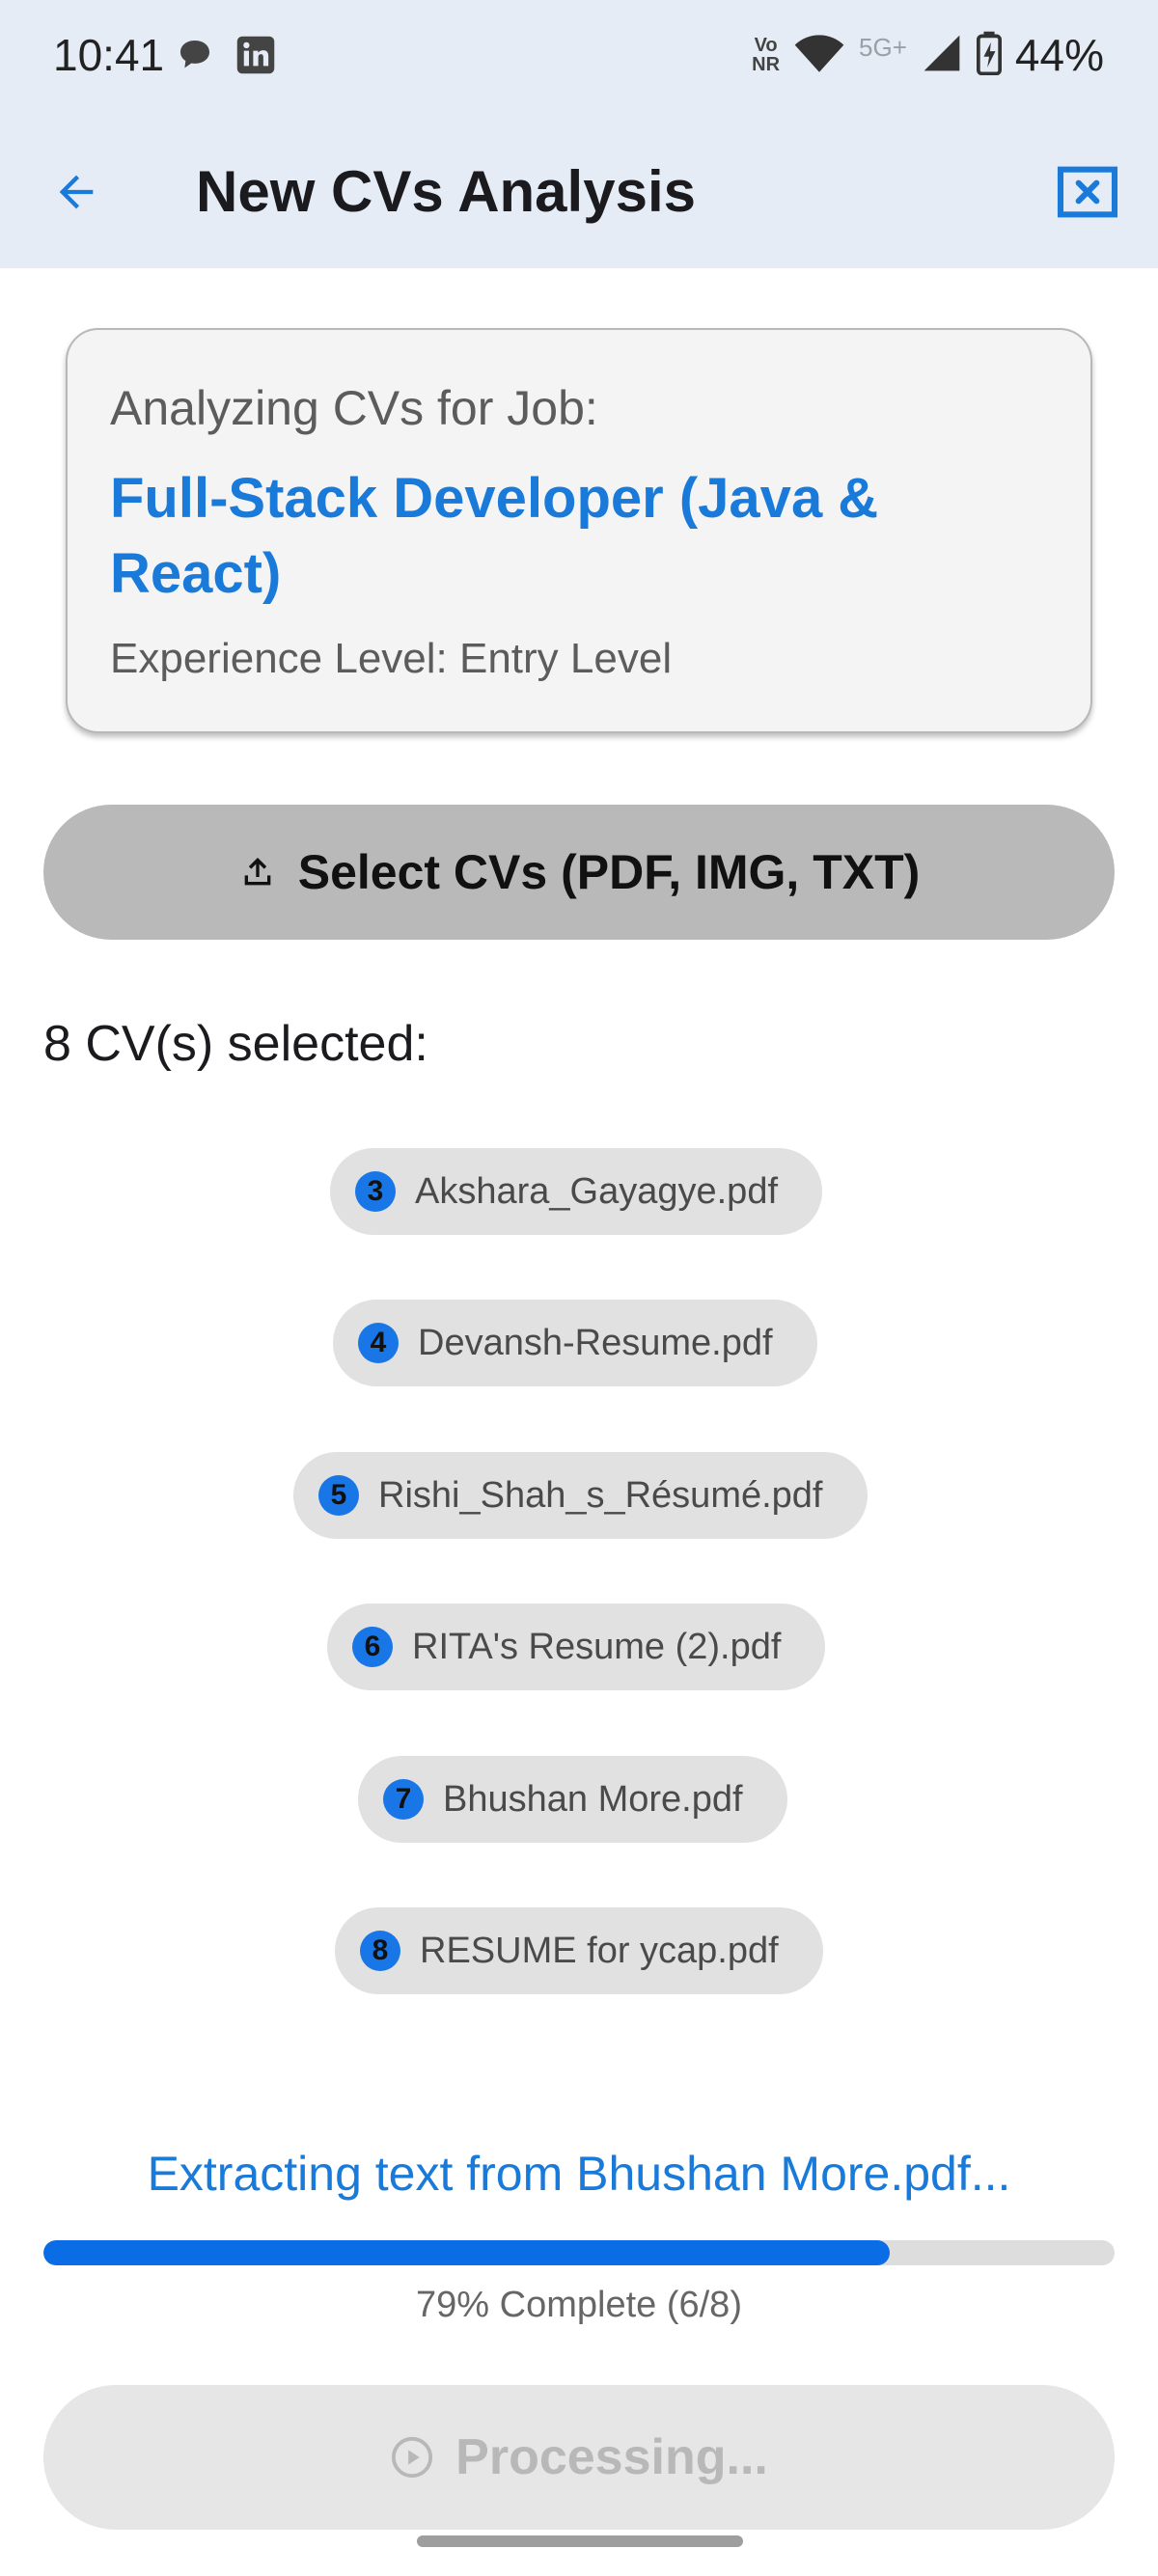 This screenshot has width=1158, height=2576. Describe the element at coordinates (403, 1800) in the screenshot. I see `cv-number-badge: 7` at that location.